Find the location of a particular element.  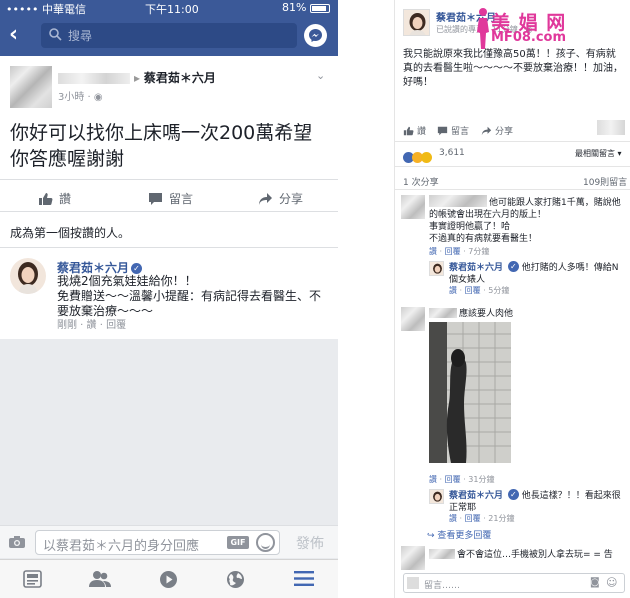

camera-icon: ◙ is located at coordinates (595, 582).